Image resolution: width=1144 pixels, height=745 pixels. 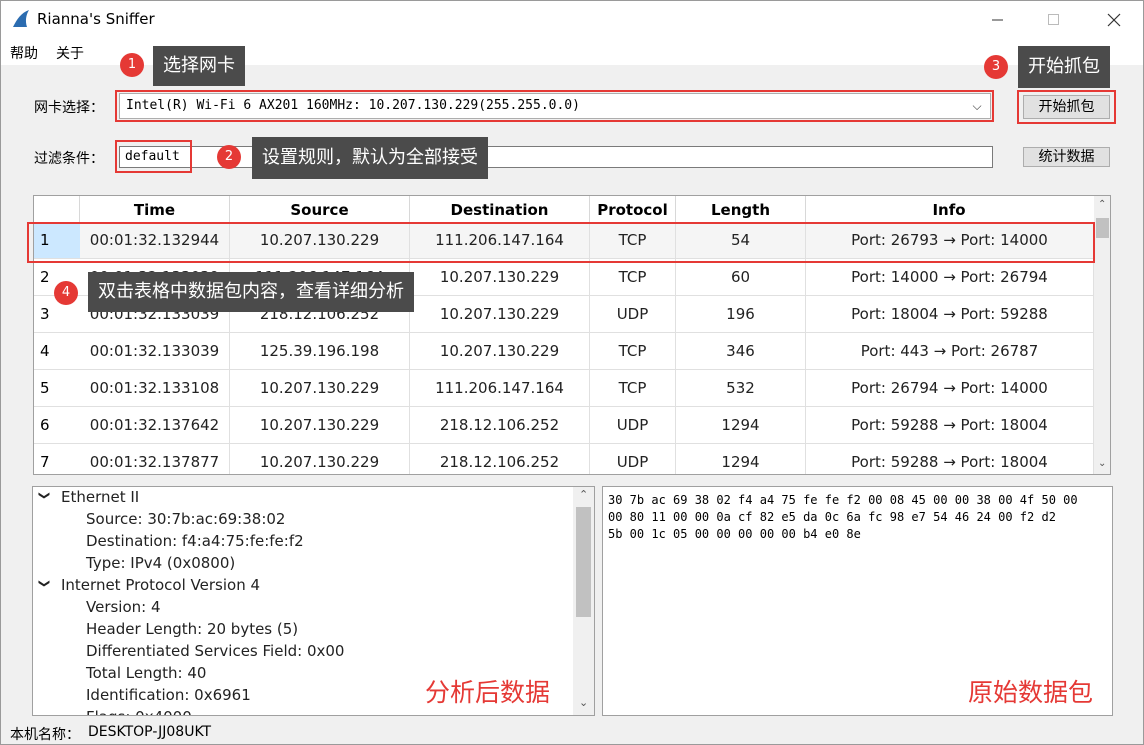 I want to click on cell-length: 60, so click(x=741, y=277).